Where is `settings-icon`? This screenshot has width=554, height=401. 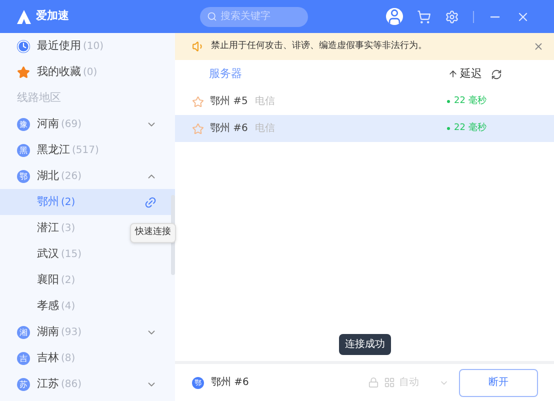
settings-icon is located at coordinates (452, 17).